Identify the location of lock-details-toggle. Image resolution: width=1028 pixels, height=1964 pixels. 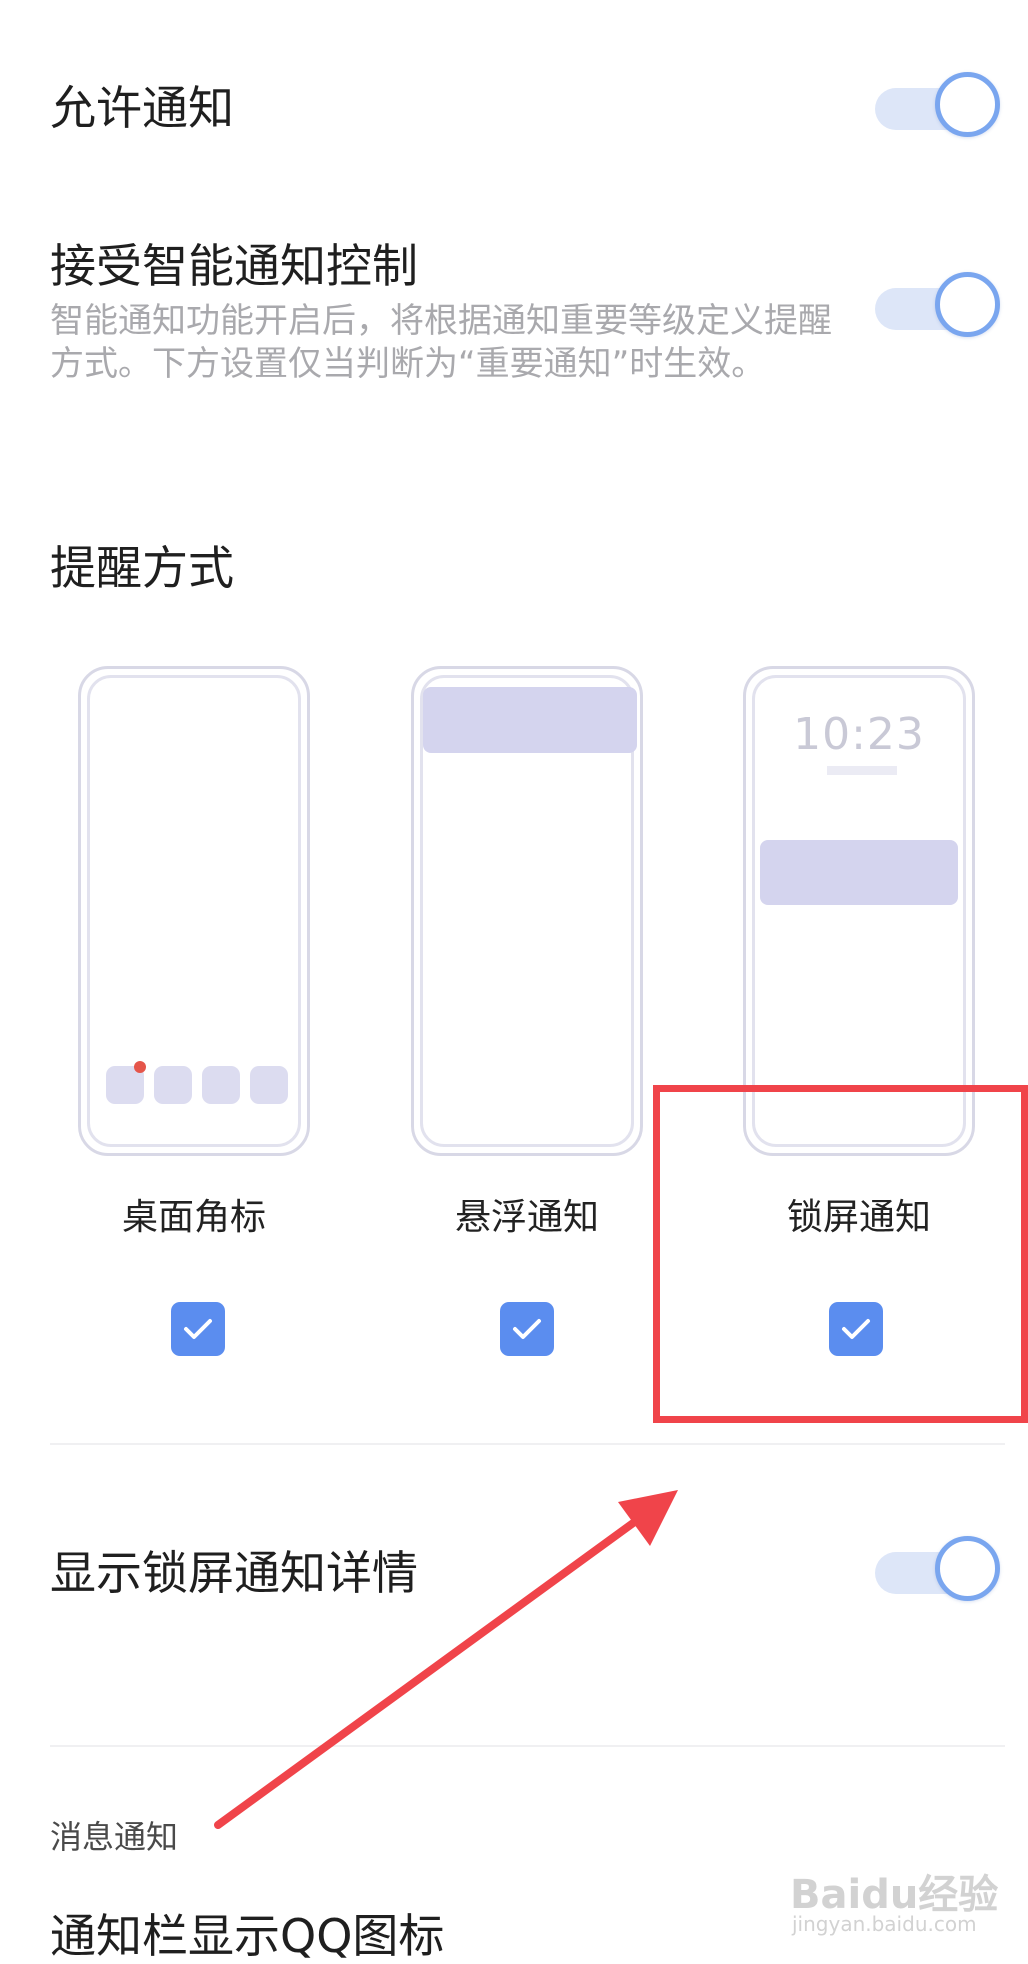
(937, 1573).